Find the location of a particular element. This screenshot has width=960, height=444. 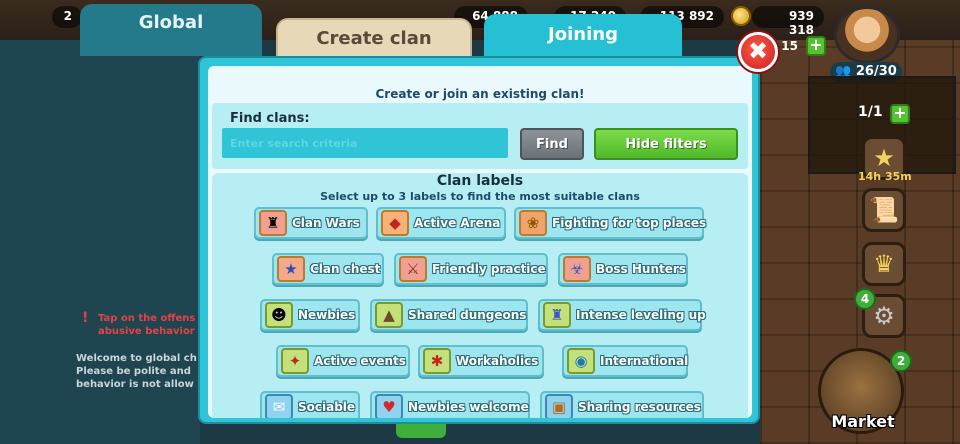

laurel-icon: ❀ is located at coordinates (533, 223).